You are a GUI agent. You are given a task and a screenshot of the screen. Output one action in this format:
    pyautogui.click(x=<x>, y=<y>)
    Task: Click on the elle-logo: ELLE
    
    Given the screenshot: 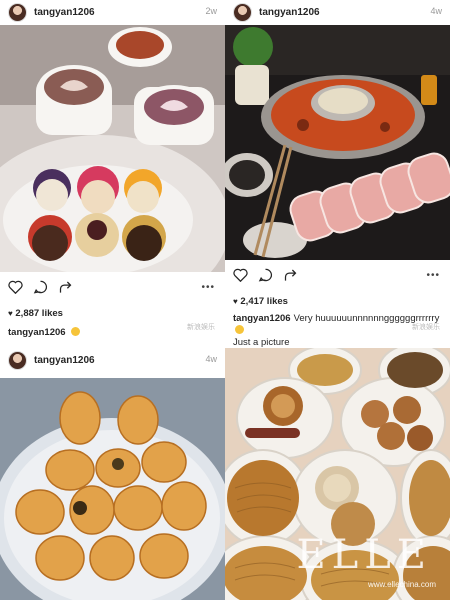 What is the action you would take?
    pyautogui.click(x=364, y=555)
    